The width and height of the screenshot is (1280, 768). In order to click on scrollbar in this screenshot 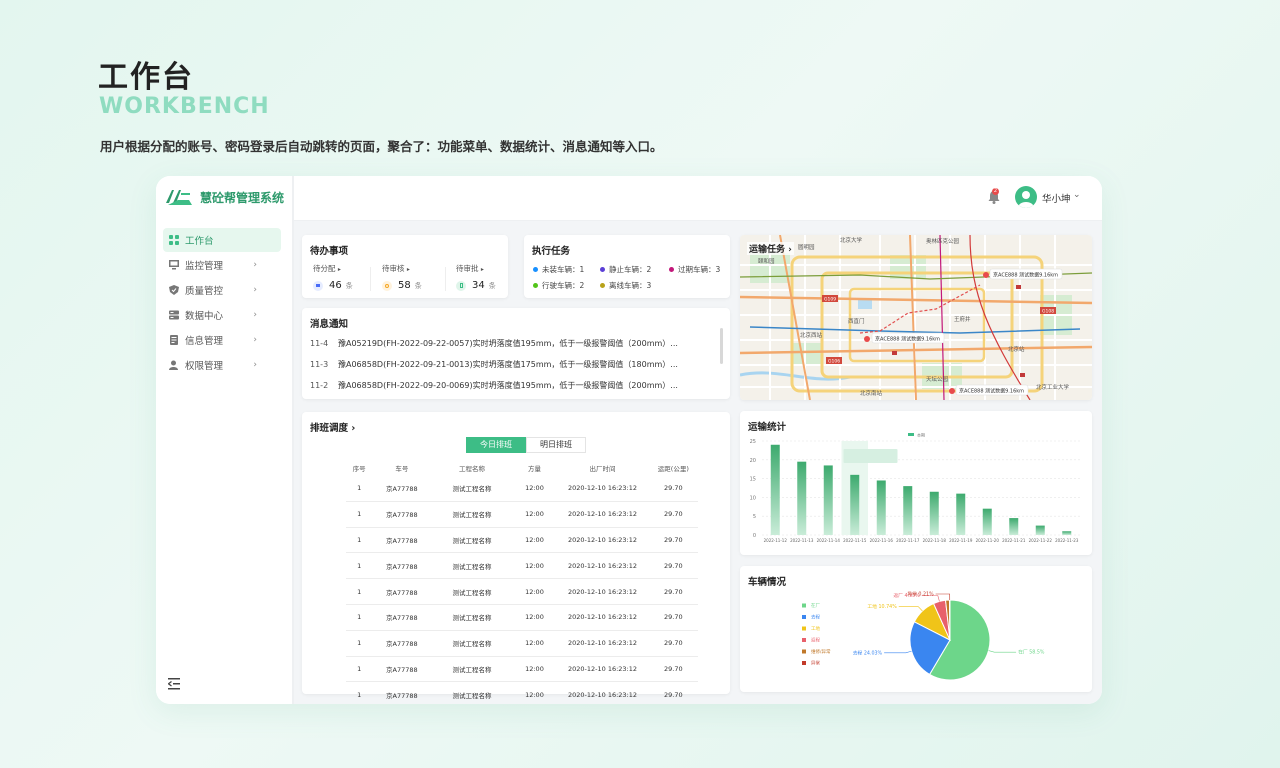, I will do `click(721, 346)`.